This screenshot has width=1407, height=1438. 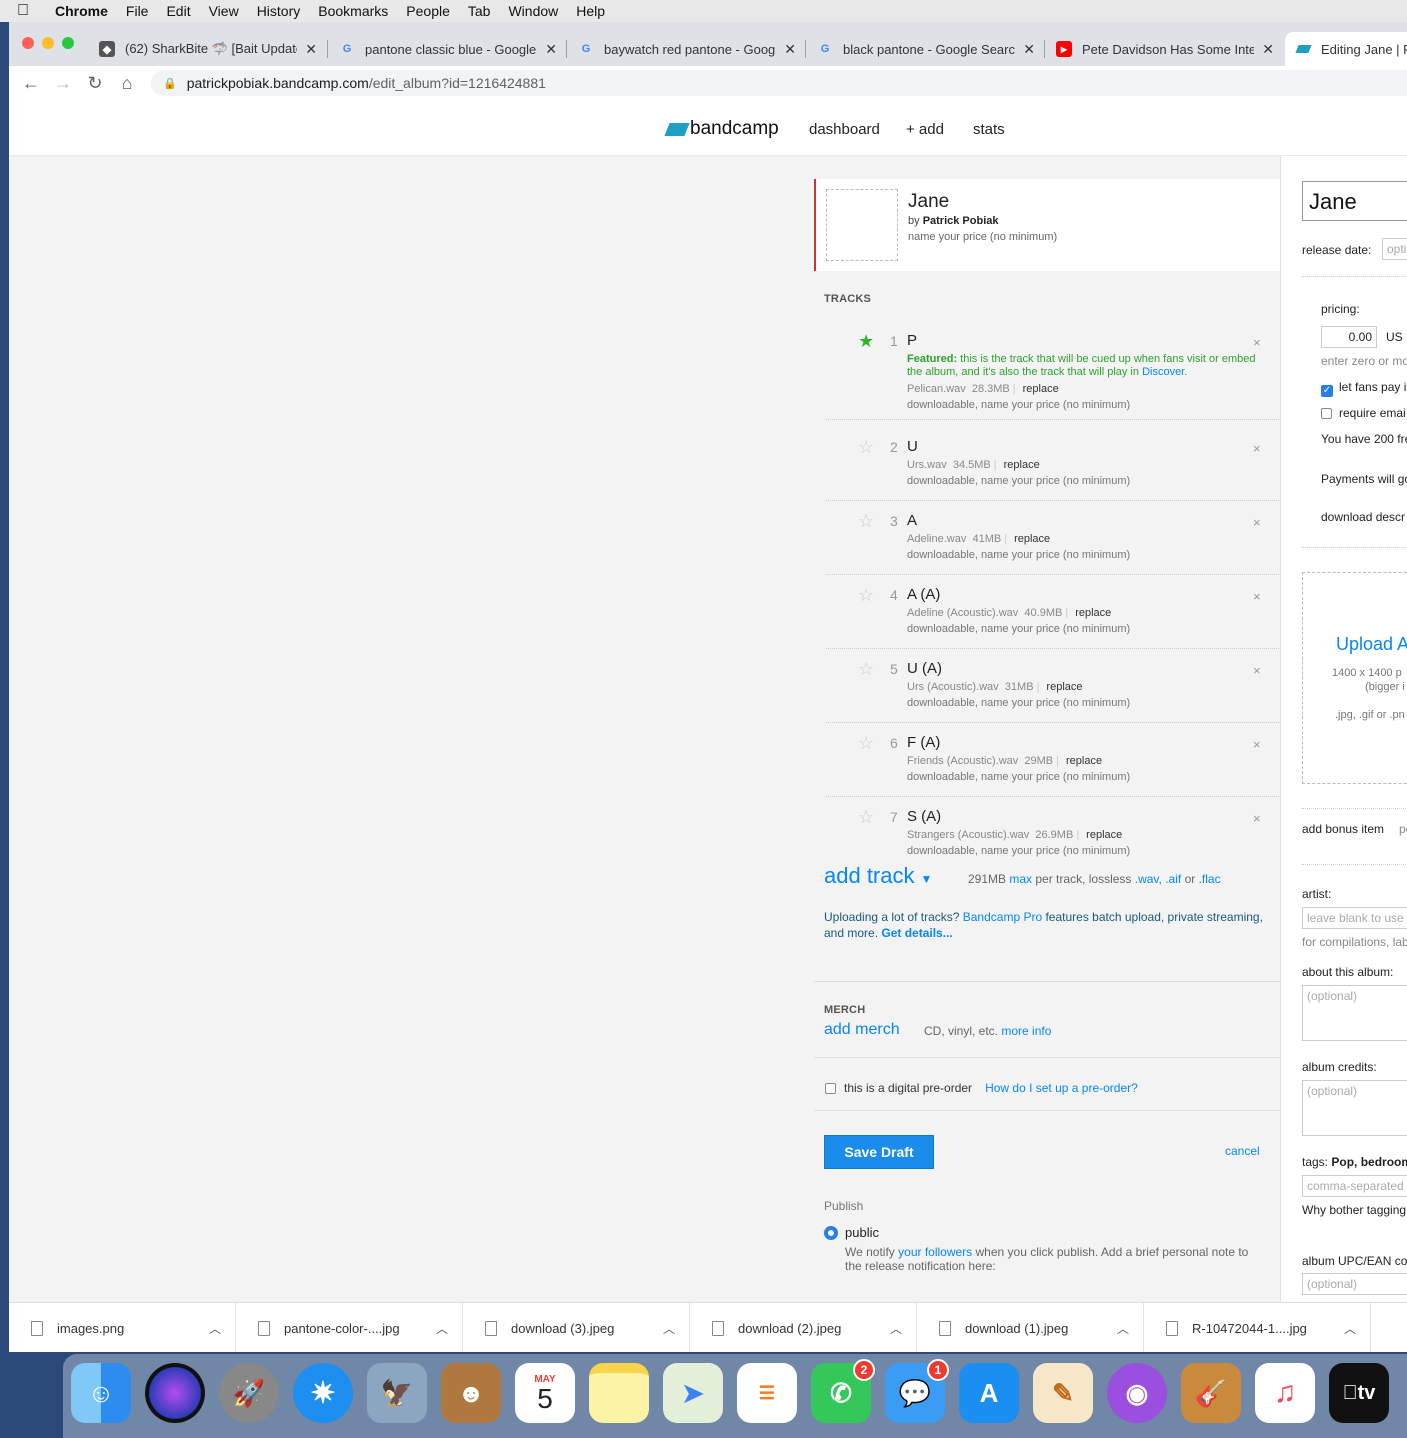 What do you see at coordinates (831, 1232) in the screenshot?
I see `public-radio` at bounding box center [831, 1232].